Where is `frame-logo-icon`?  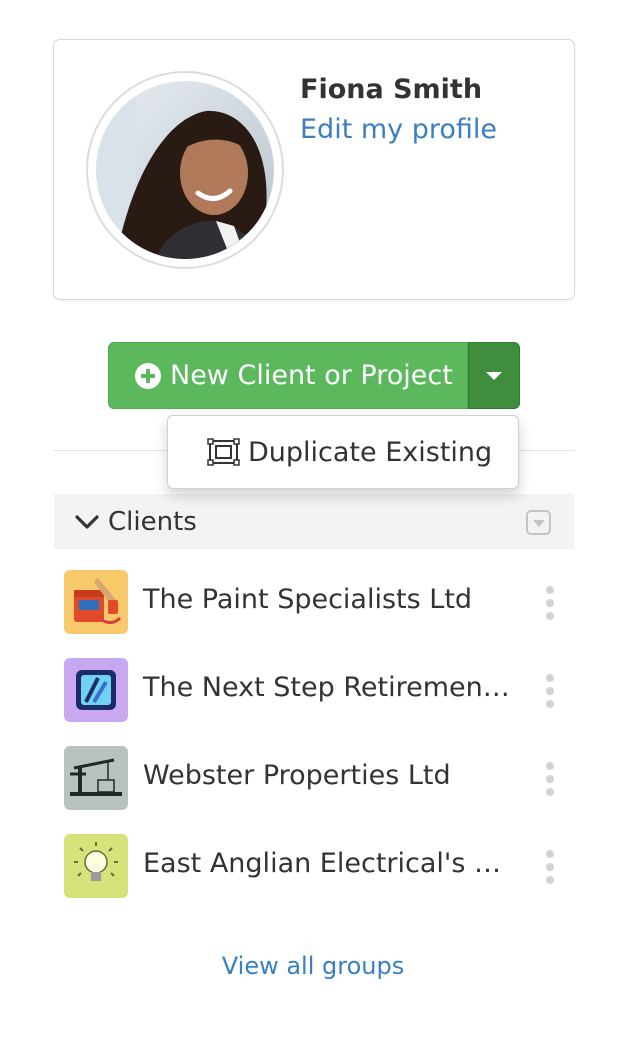
frame-logo-icon is located at coordinates (96, 690).